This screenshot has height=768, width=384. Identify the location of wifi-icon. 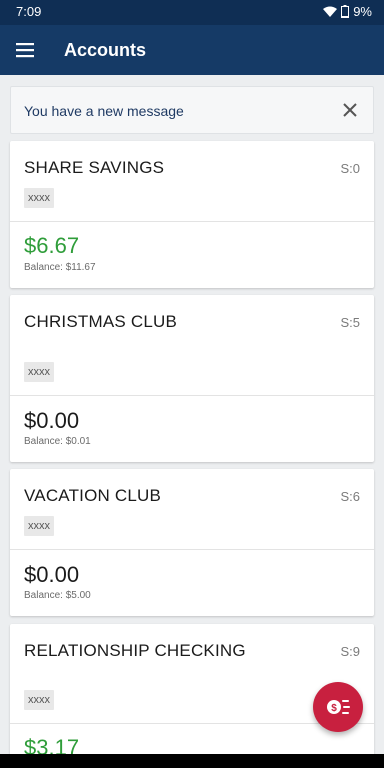
(330, 11).